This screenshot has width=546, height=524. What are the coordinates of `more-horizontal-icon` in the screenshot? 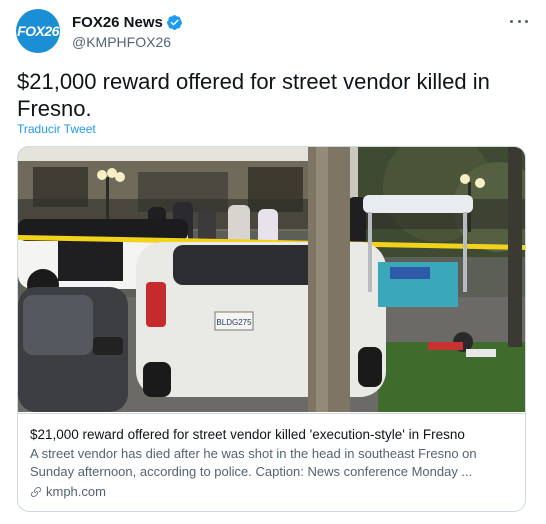 It's located at (519, 21).